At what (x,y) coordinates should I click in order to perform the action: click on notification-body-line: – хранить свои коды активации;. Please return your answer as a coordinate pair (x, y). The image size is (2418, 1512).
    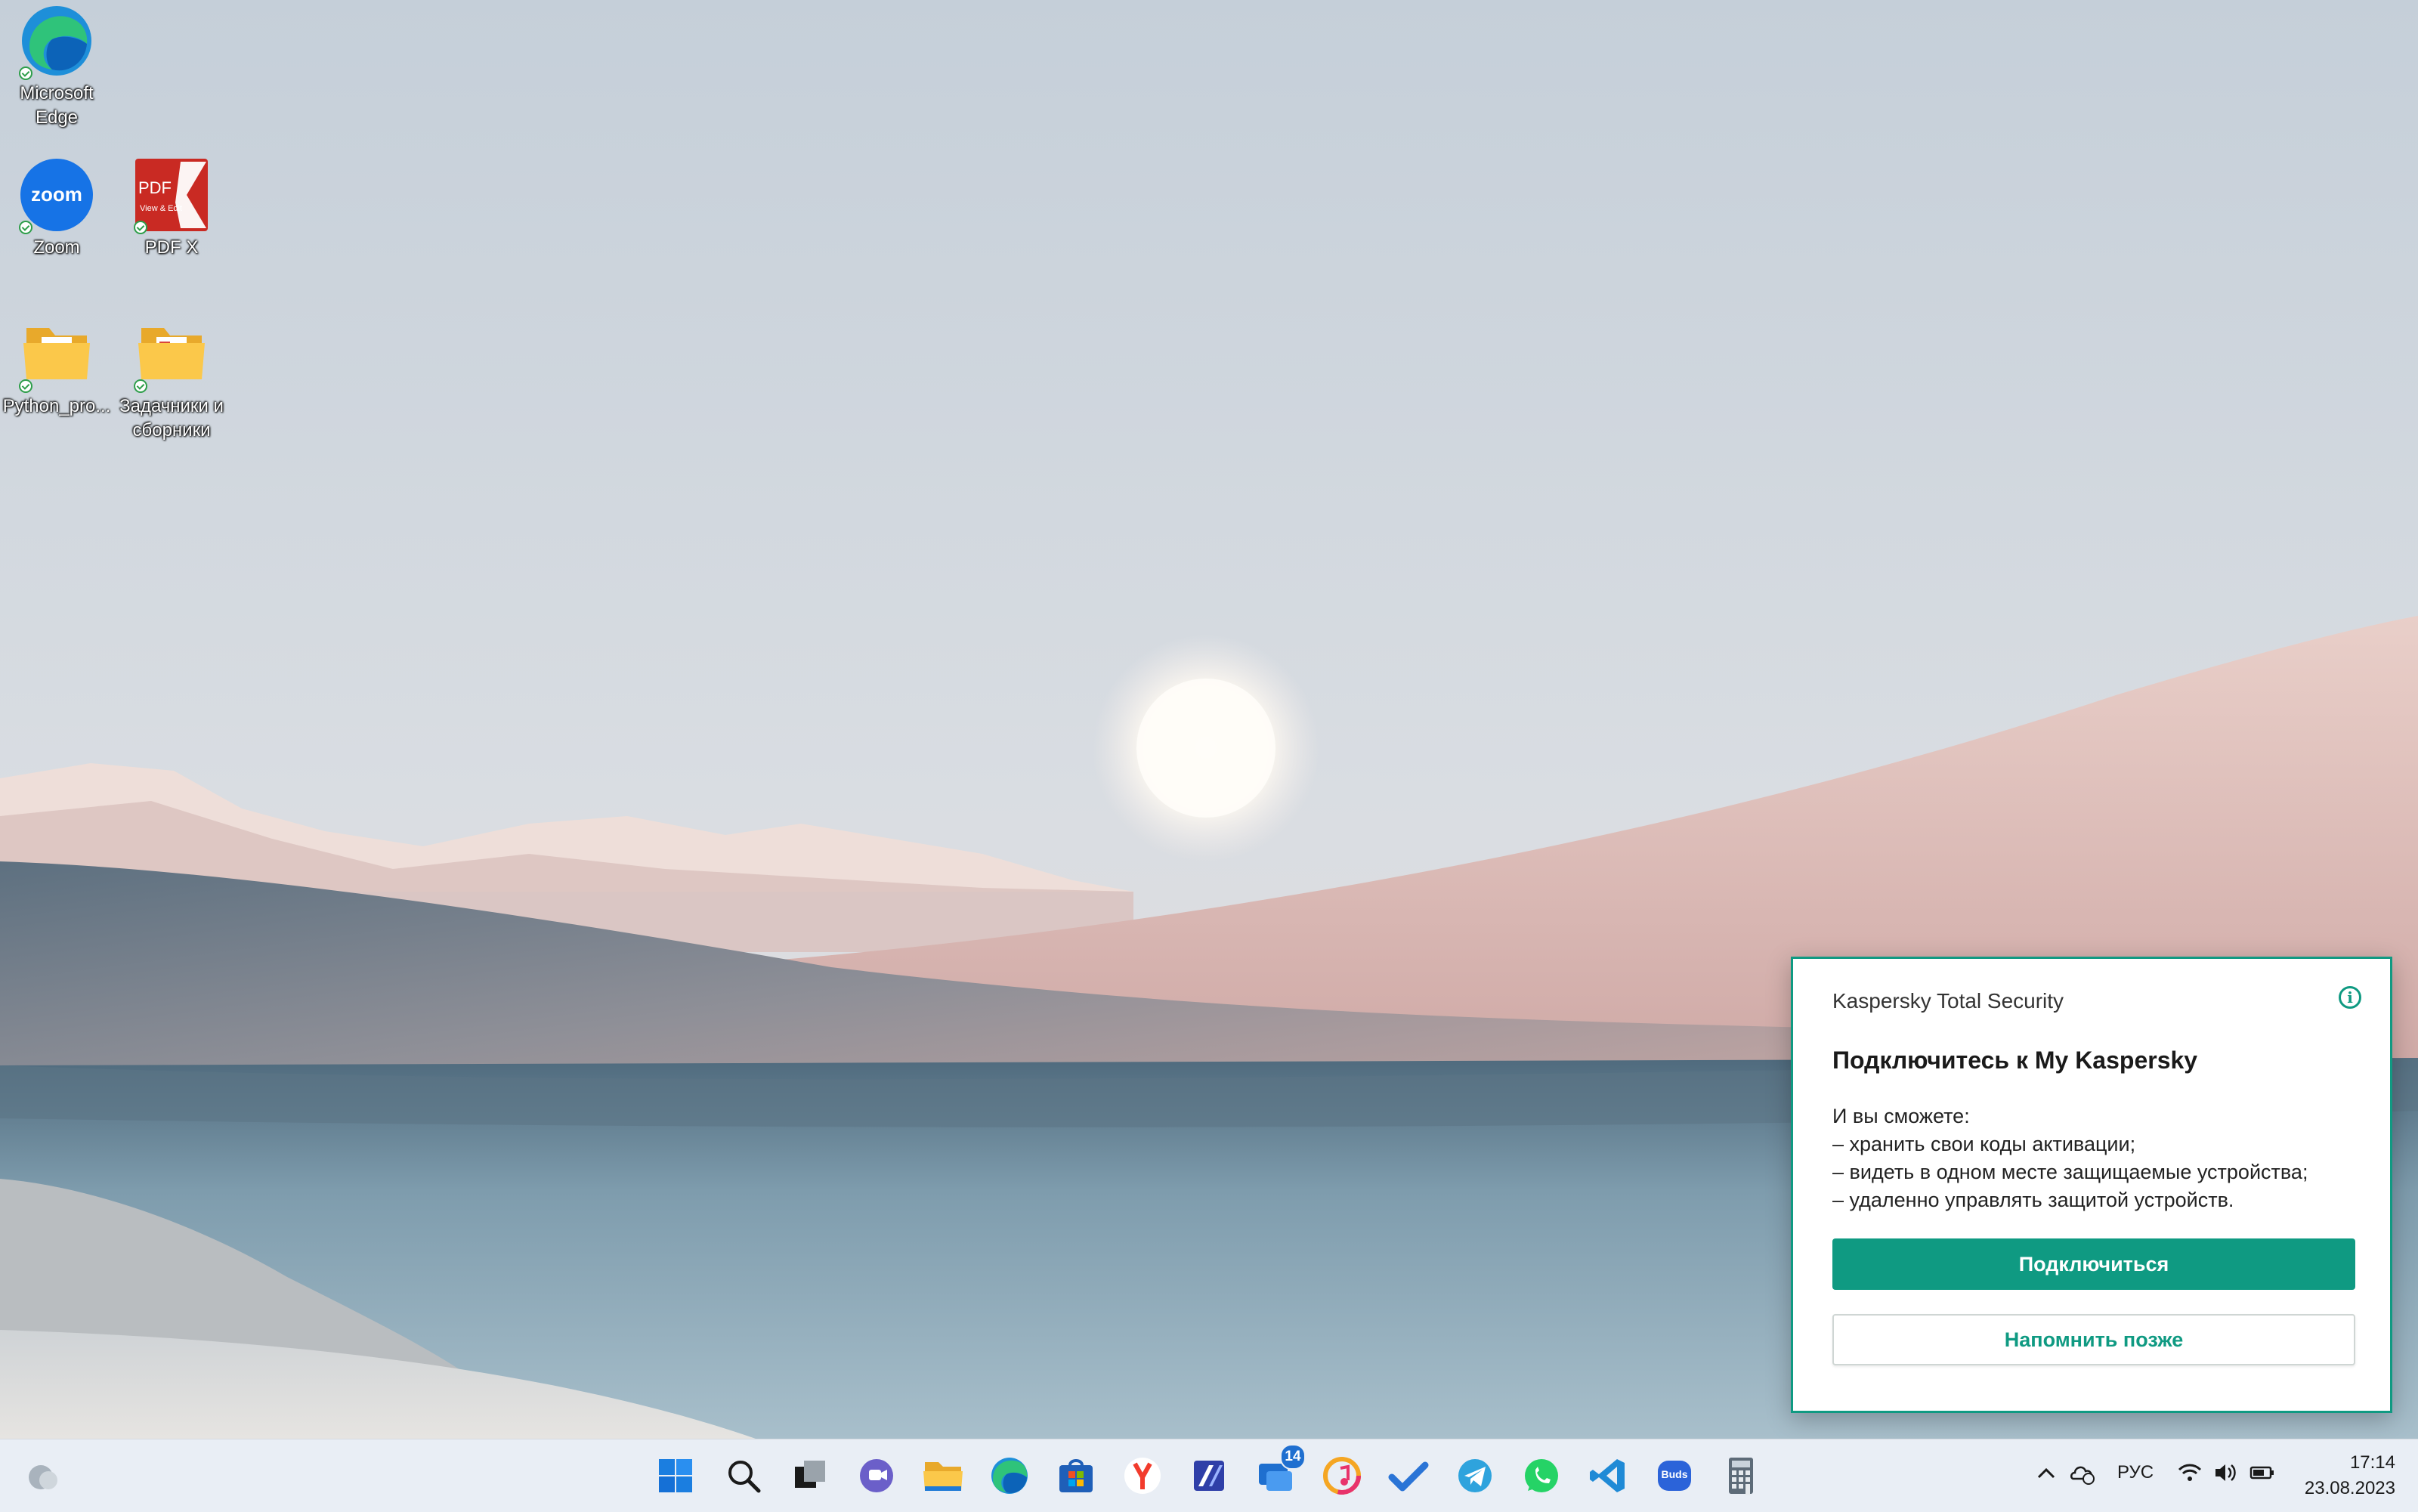
    Looking at the image, I should click on (1984, 1144).